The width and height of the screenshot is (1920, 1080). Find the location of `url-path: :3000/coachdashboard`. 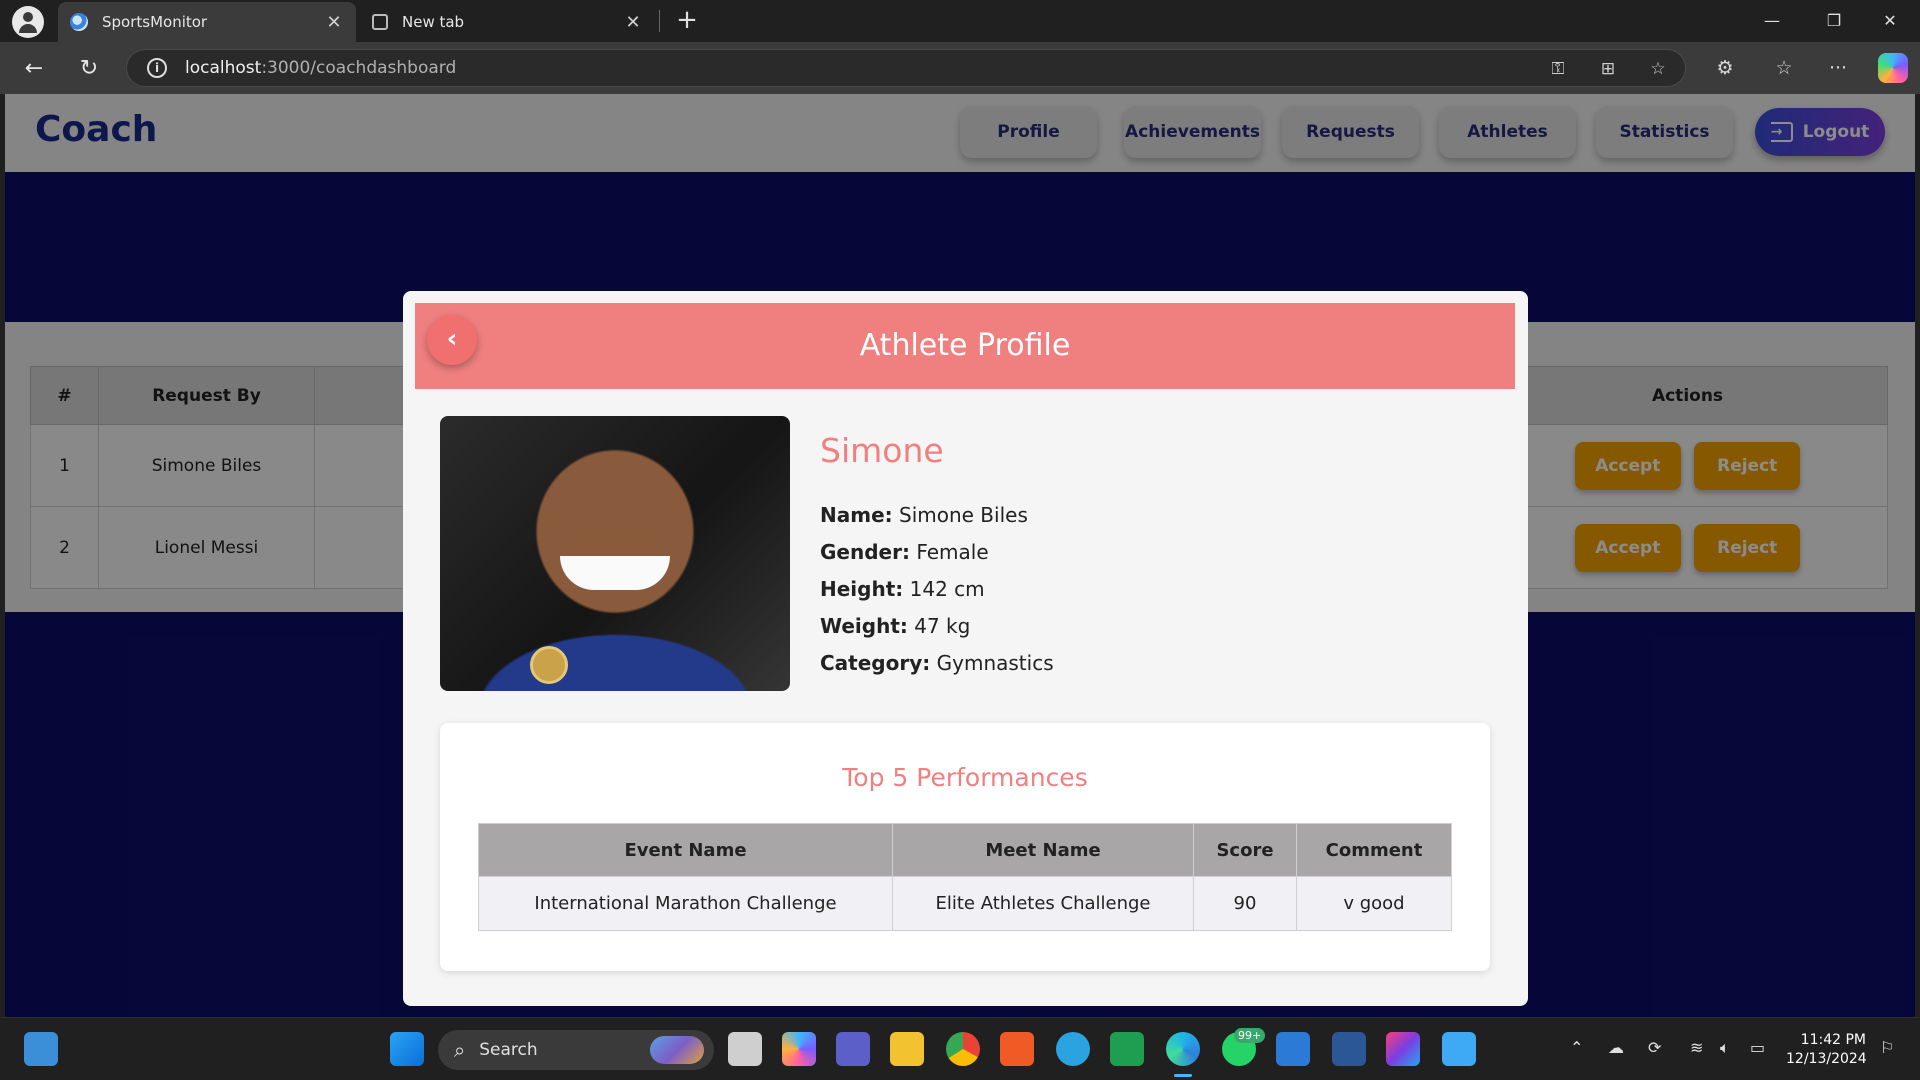

url-path: :3000/coachdashboard is located at coordinates (359, 68).